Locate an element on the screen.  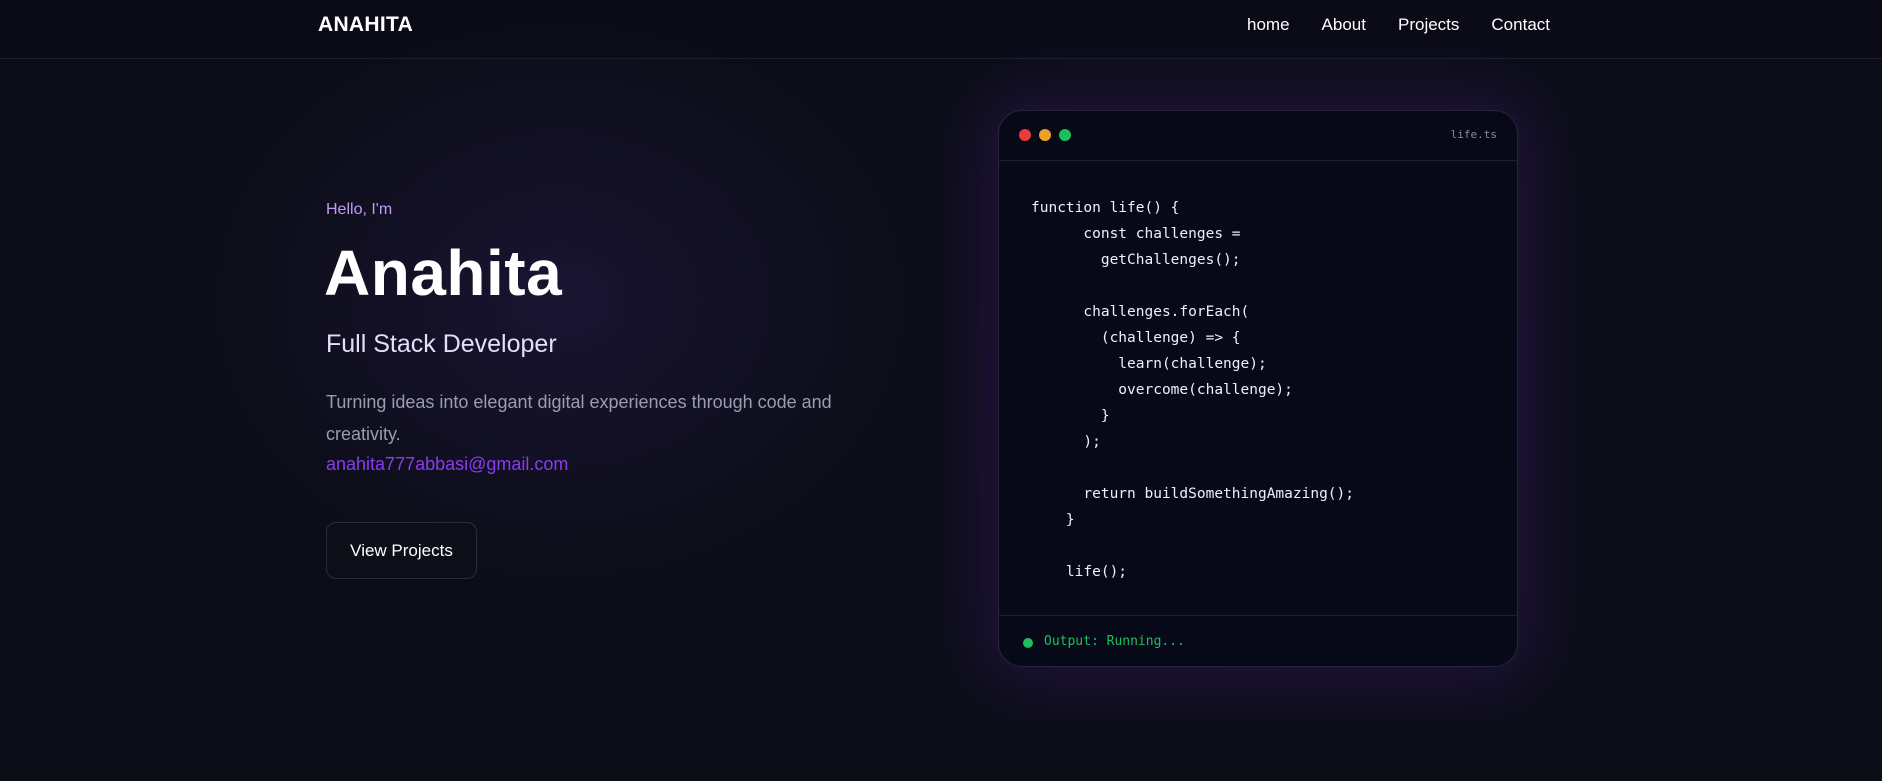
brand-logo: ANAHITA is located at coordinates (365, 25).